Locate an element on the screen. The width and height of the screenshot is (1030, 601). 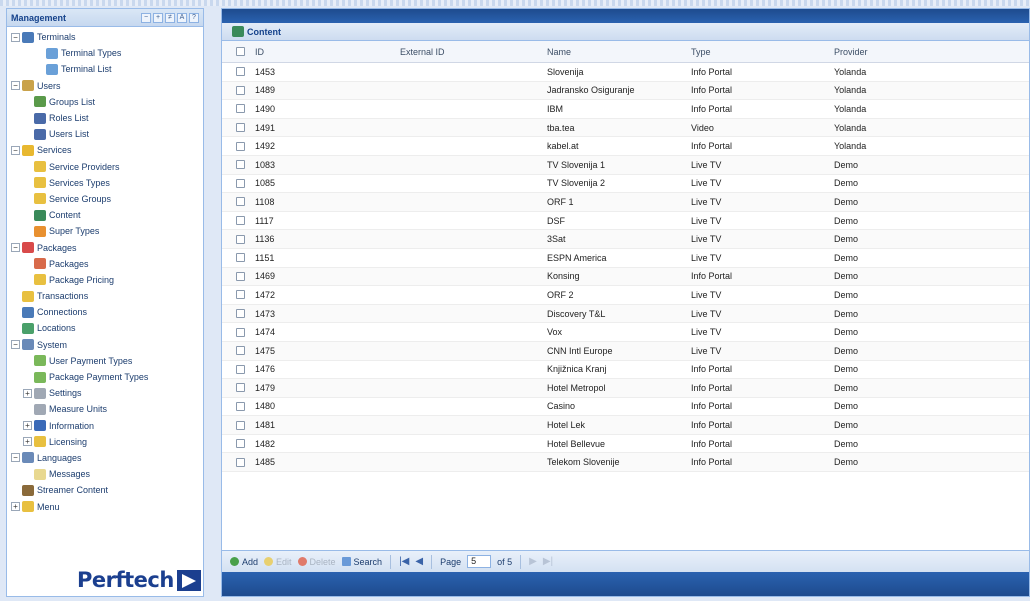
last-page-icon: ▶| is located at coordinates (548, 561).